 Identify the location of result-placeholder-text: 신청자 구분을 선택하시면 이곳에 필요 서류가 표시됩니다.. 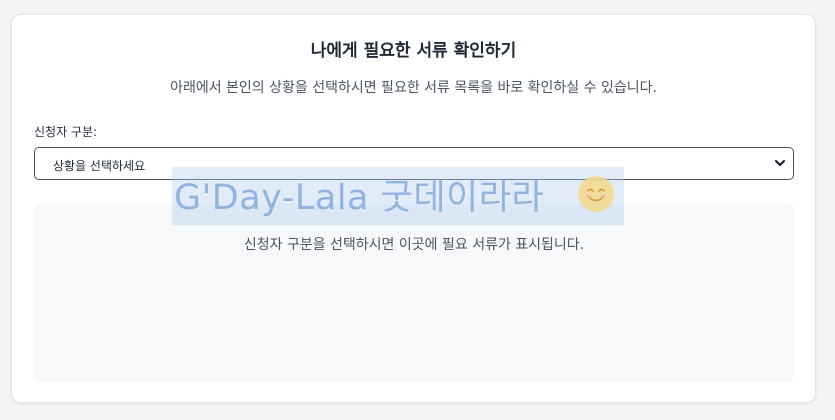
(414, 245).